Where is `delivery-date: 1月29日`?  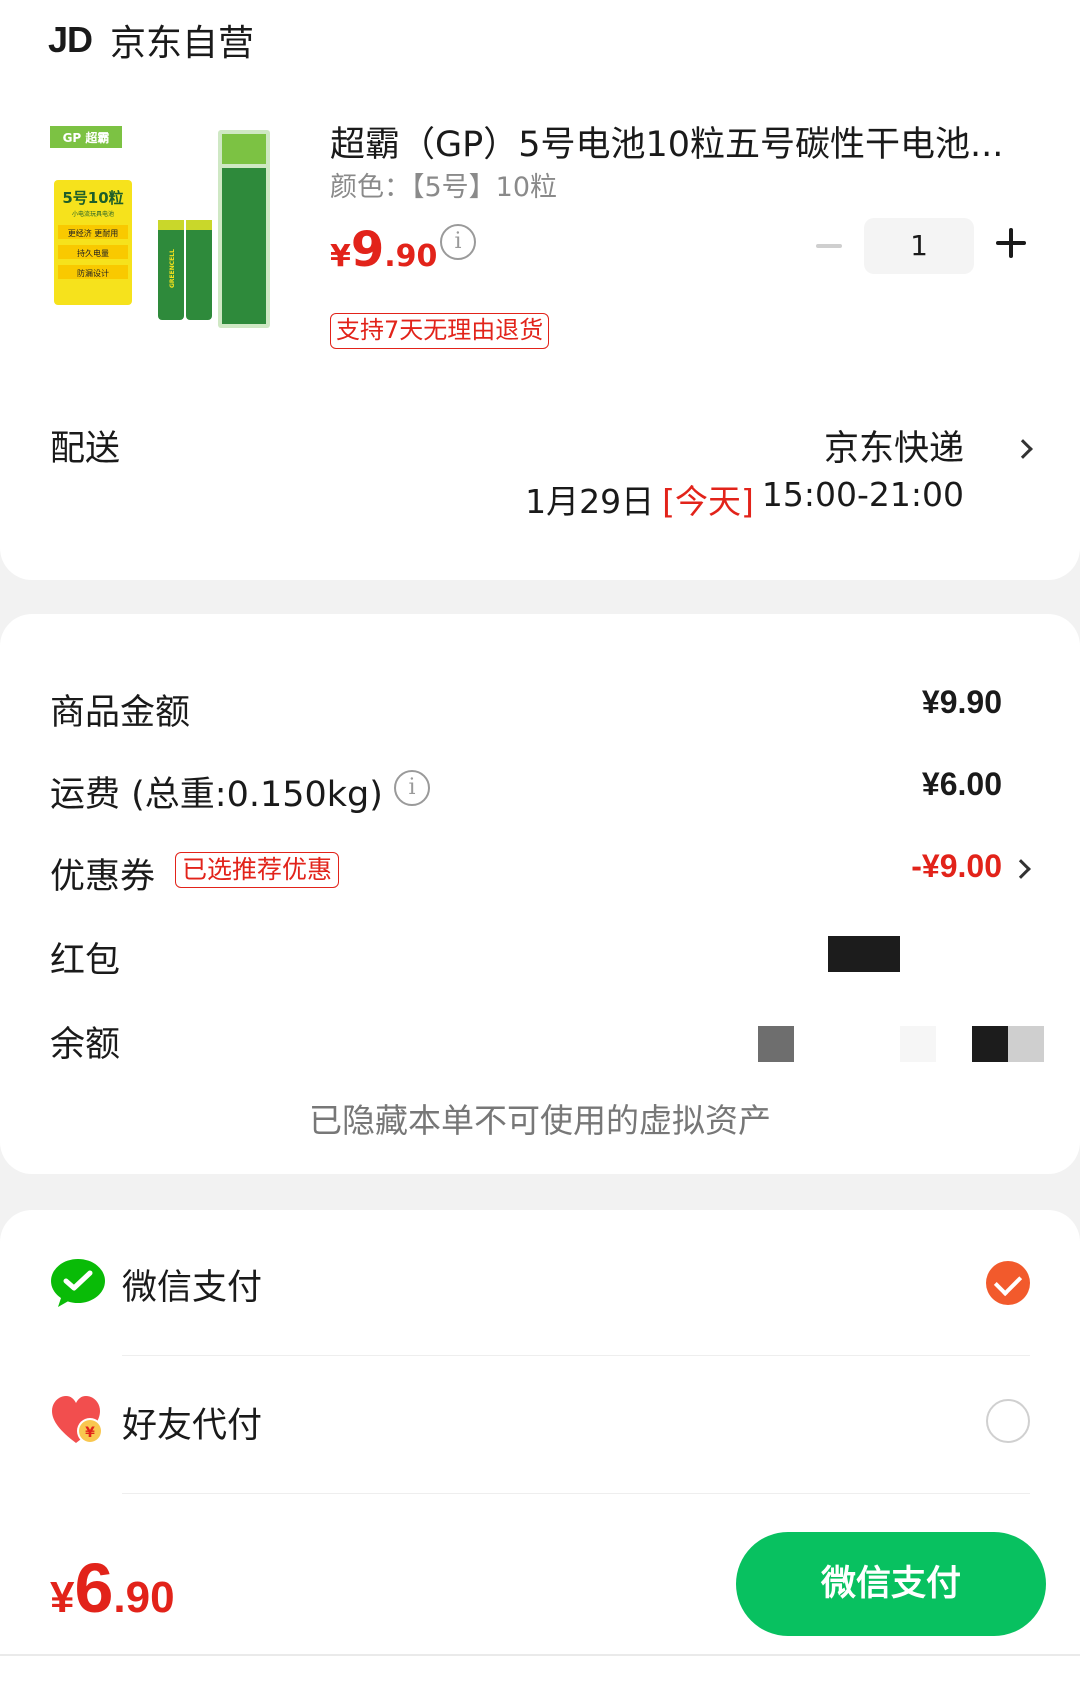
delivery-date: 1月29日 is located at coordinates (590, 501).